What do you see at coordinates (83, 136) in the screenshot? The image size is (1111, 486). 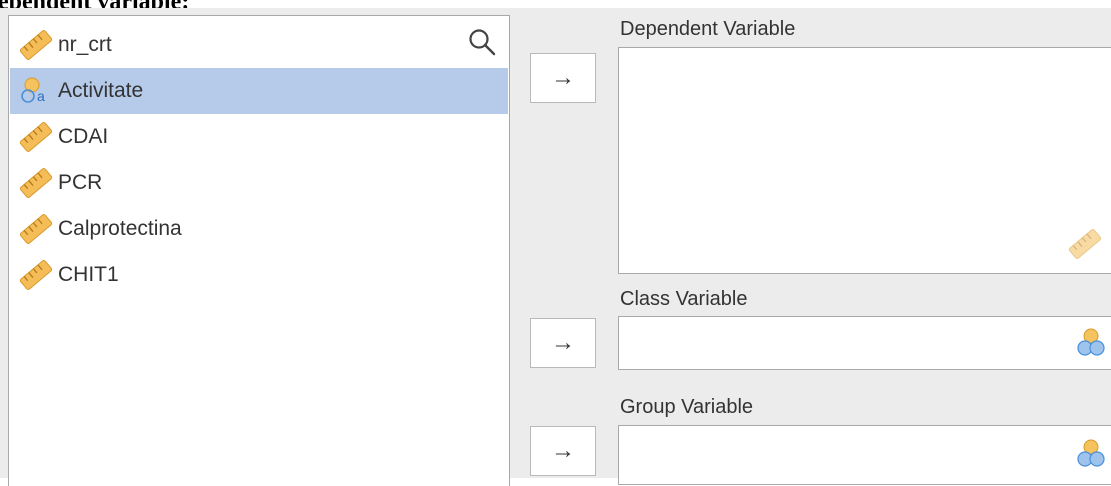 I see `variable-label: CDAI` at bounding box center [83, 136].